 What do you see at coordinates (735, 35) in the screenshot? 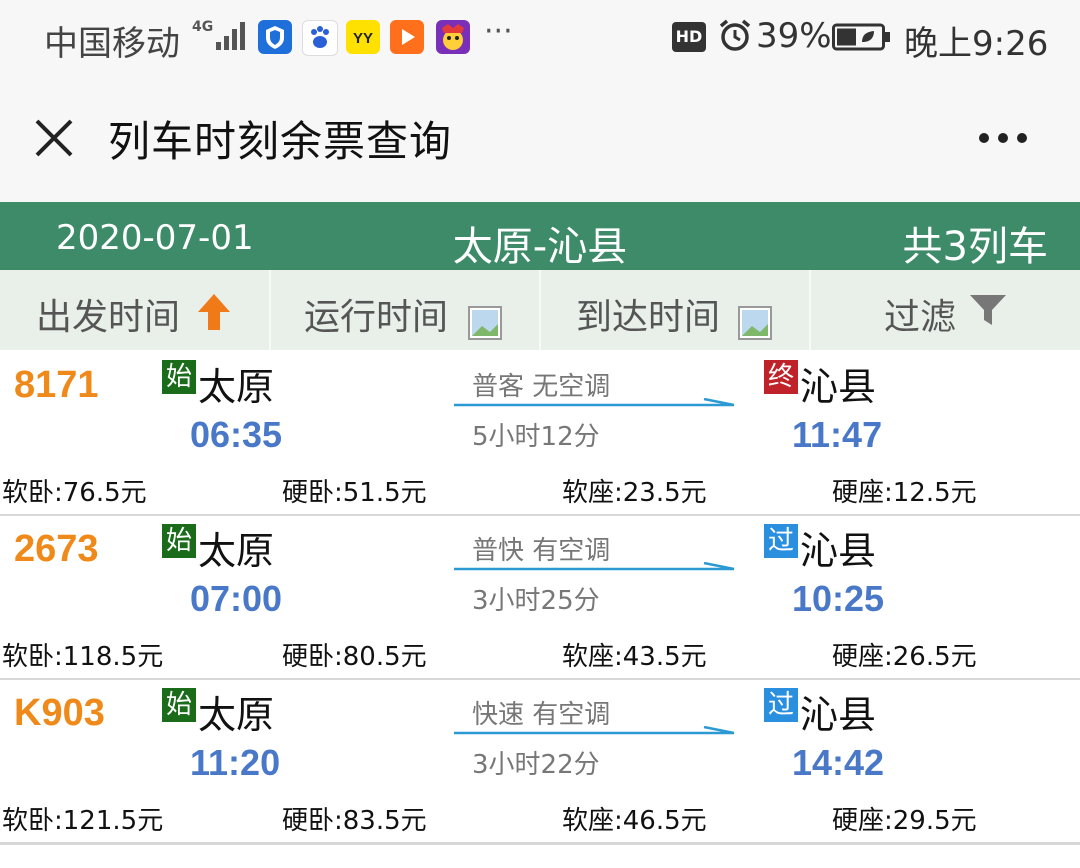
I see `alarm-icon` at bounding box center [735, 35].